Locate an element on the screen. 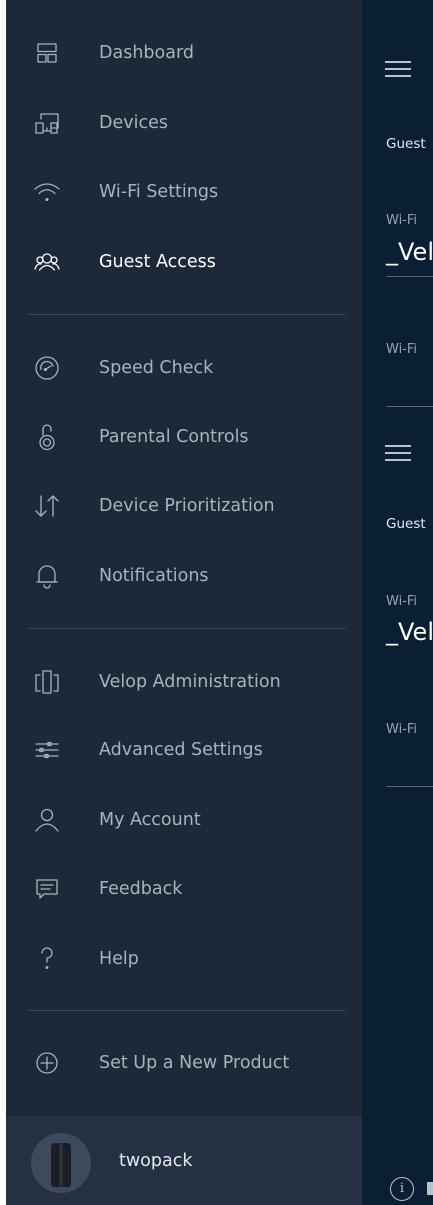 This screenshot has width=433, height=1205. menu-item-label: Device Prioritization is located at coordinates (187, 506).